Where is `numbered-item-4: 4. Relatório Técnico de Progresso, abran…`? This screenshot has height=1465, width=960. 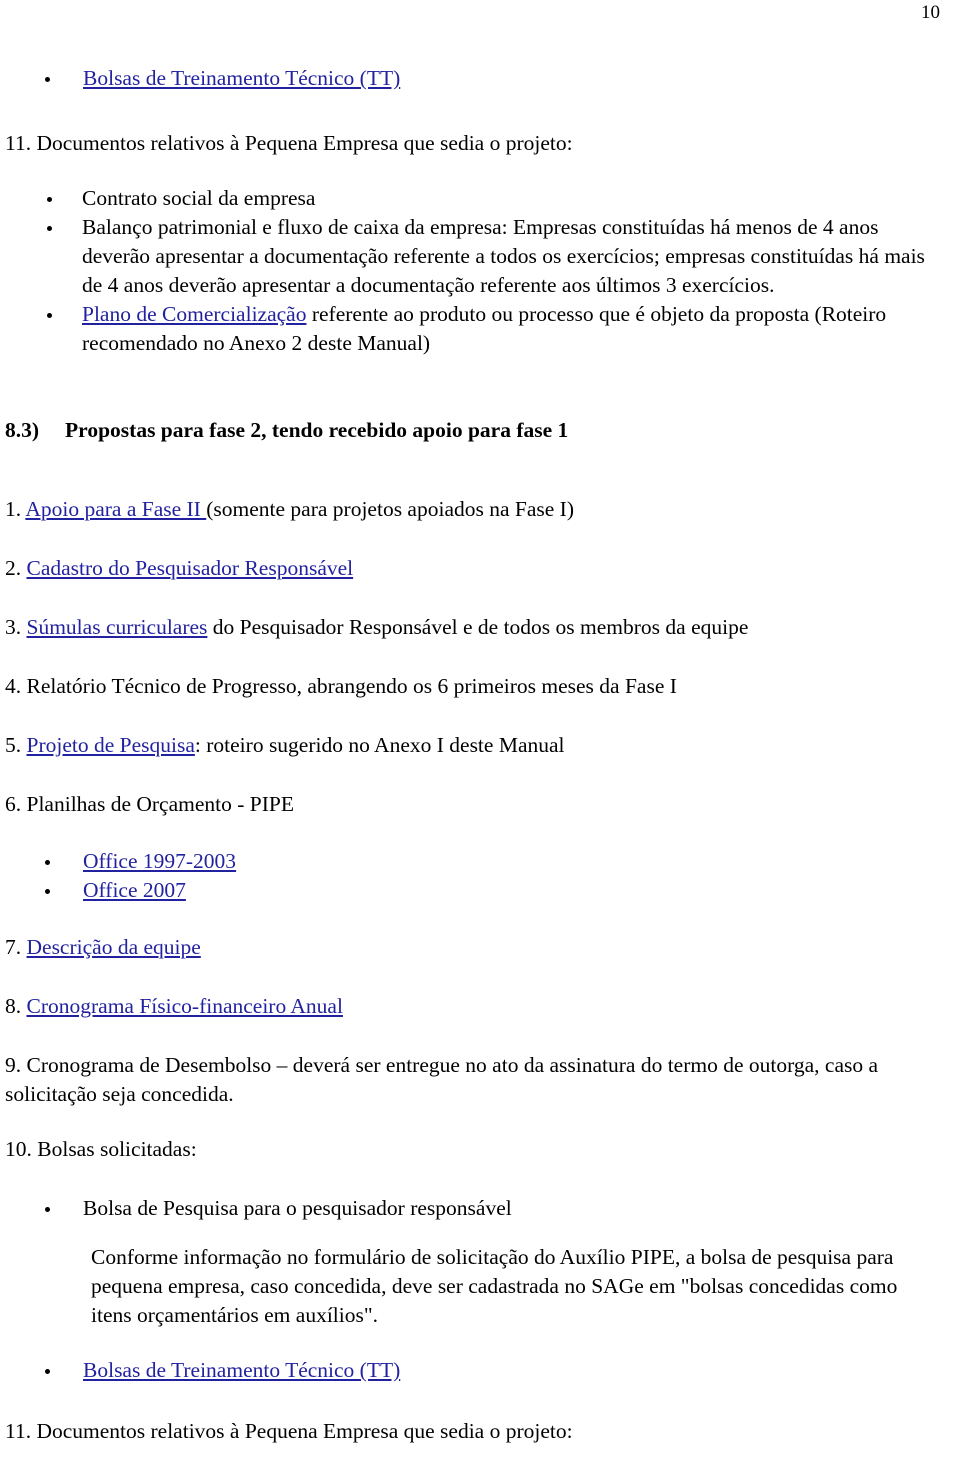
numbered-item-4: 4. Relatório Técnico de Progresso, abran… is located at coordinates (341, 686).